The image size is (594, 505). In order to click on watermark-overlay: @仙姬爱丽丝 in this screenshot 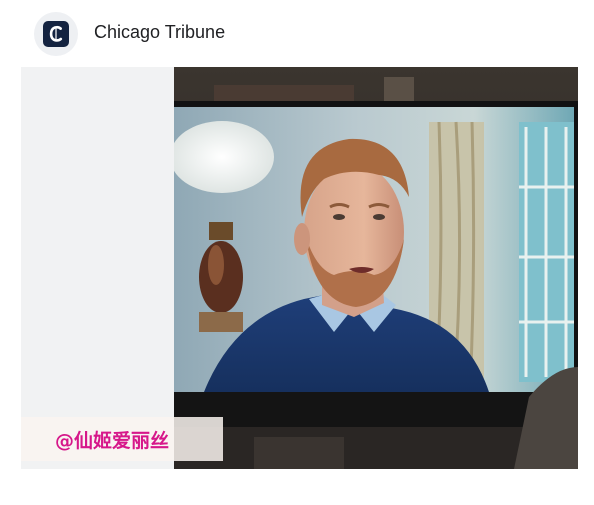, I will do `click(122, 439)`.